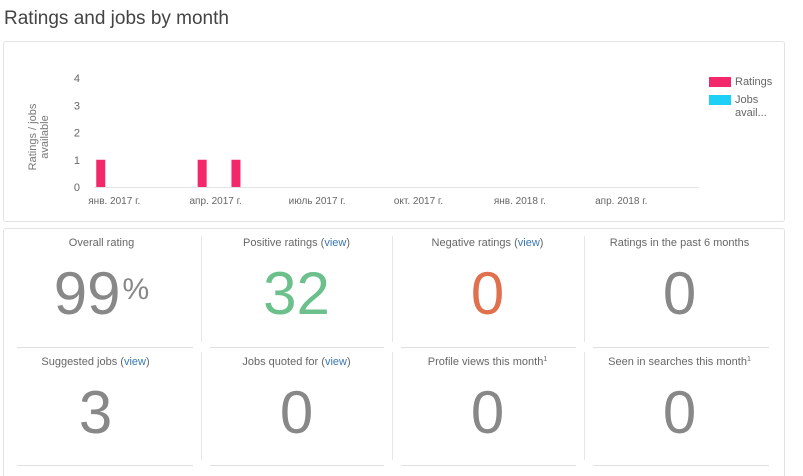 Image resolution: width=803 pixels, height=476 pixels. Describe the element at coordinates (77, 106) in the screenshot. I see `y-tick-label: 3` at that location.